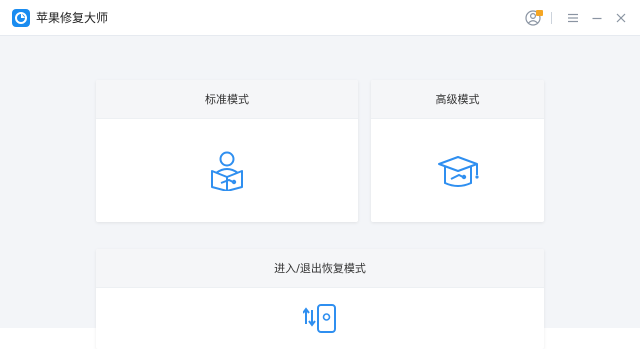  Describe the element at coordinates (320, 268) in the screenshot. I see `recovery-mode-label: 进入/退出恢复模式` at that location.